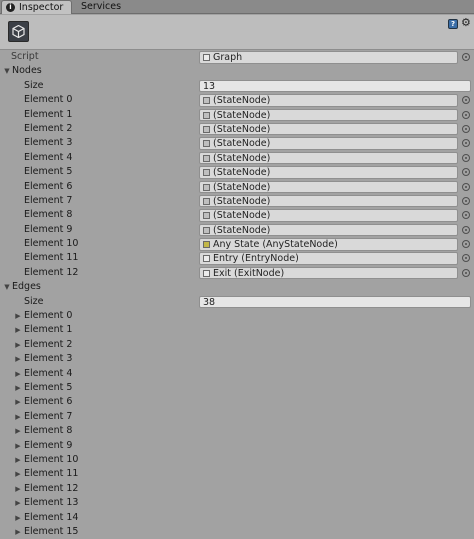 This screenshot has height=539, width=474. What do you see at coordinates (328, 258) in the screenshot?
I see `node-object-field: Entry (EntryNode)` at bounding box center [328, 258].